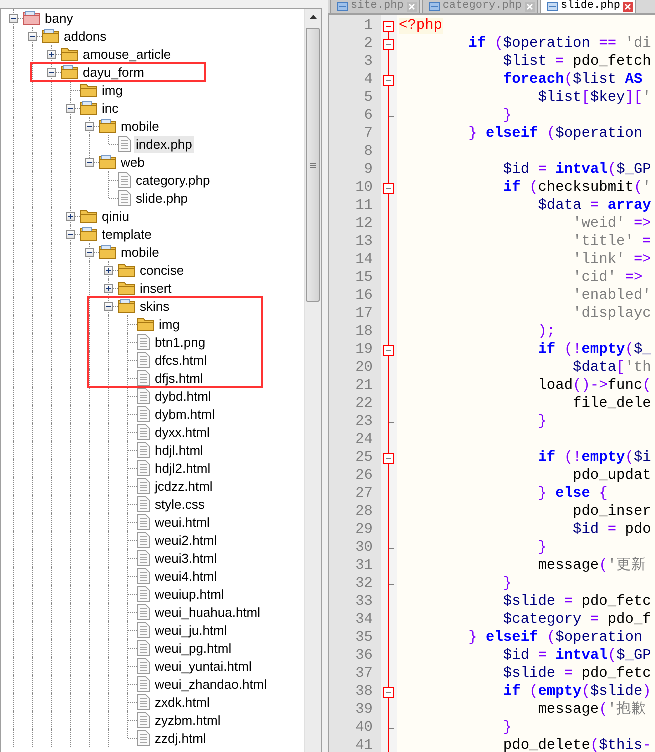 The image size is (655, 752). Describe the element at coordinates (179, 450) in the screenshot. I see `tree-item: hdjl.html` at that location.